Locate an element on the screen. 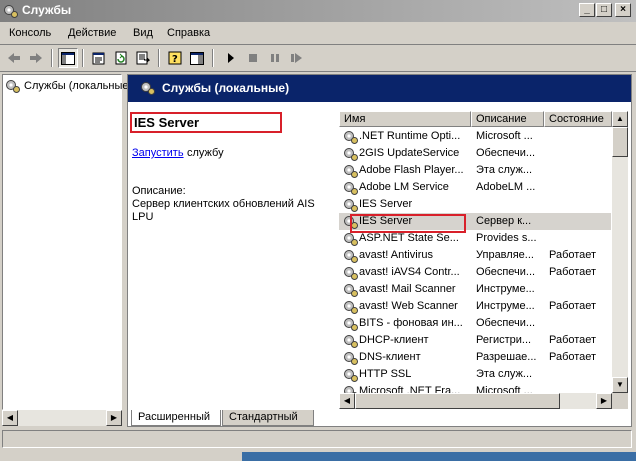 This screenshot has height=461, width=636. description-label: Описание: is located at coordinates (159, 191).